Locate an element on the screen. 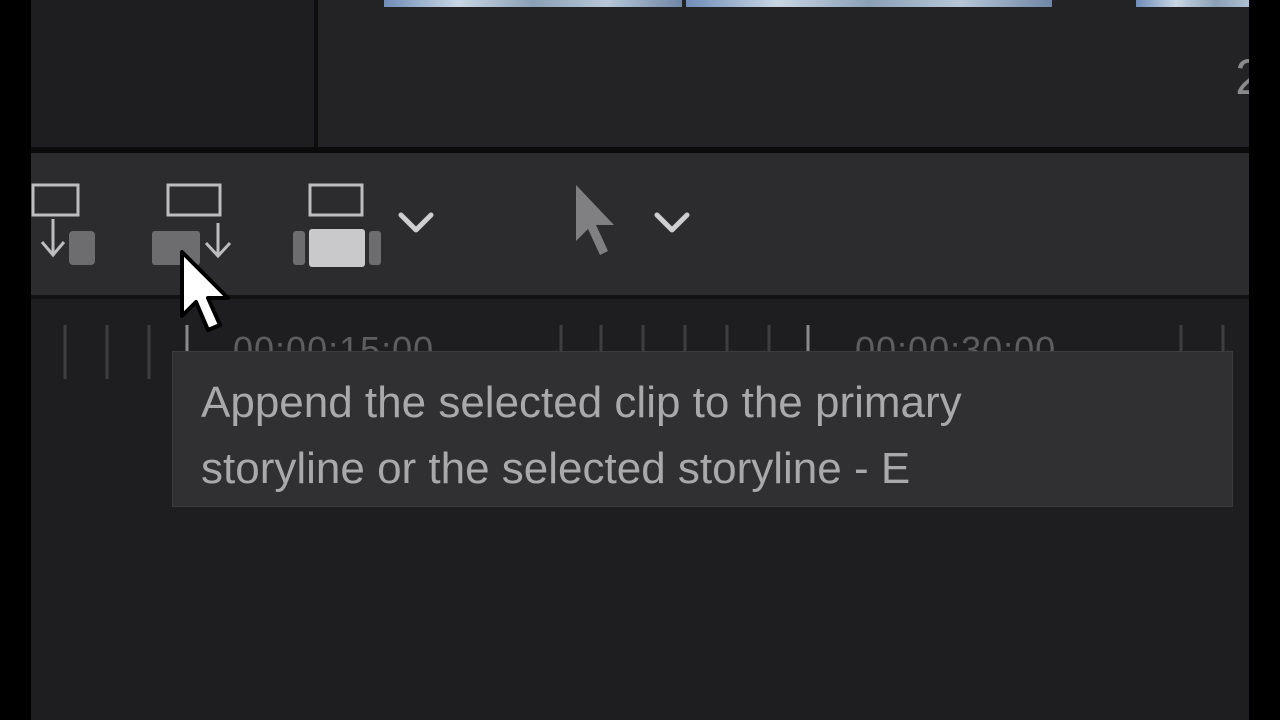  overwrite-clip-icon is located at coordinates (337, 225).